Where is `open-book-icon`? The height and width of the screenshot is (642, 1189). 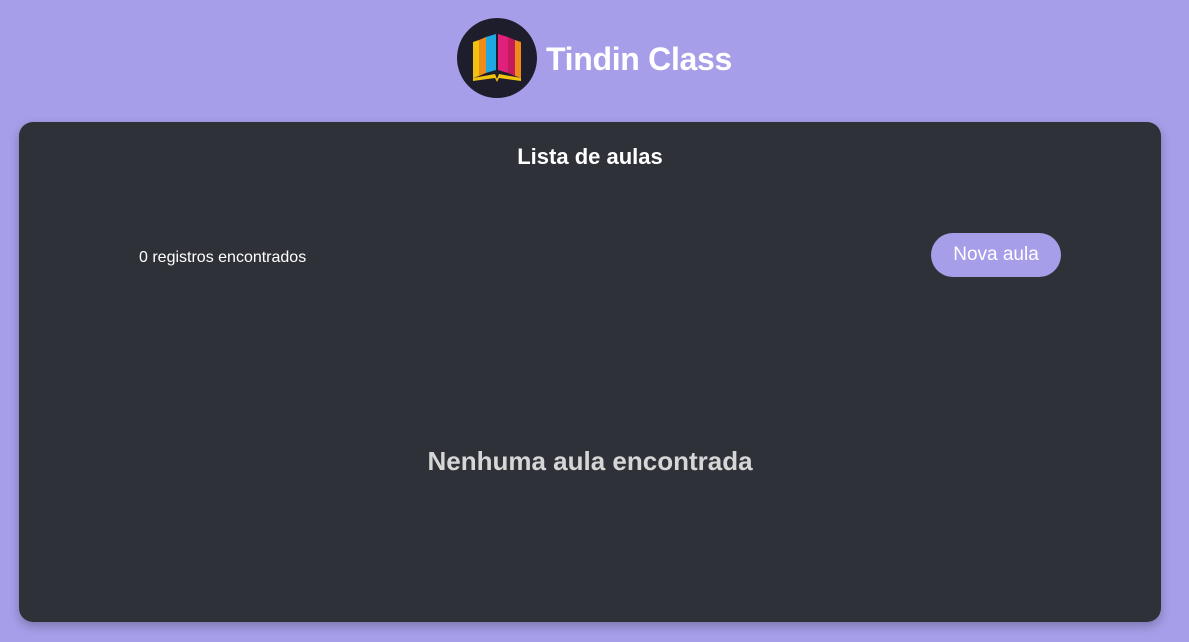 open-book-icon is located at coordinates (496, 58).